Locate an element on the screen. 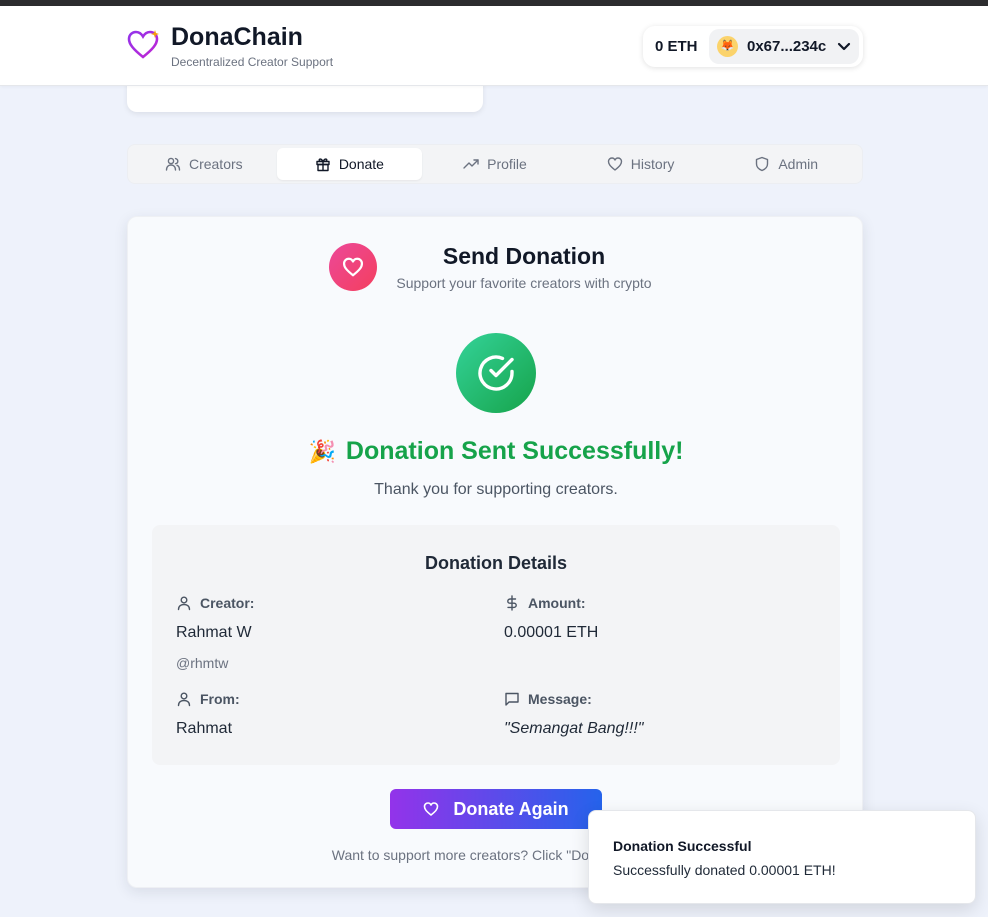  success-message: Thank you for supporting creators. is located at coordinates (496, 489).